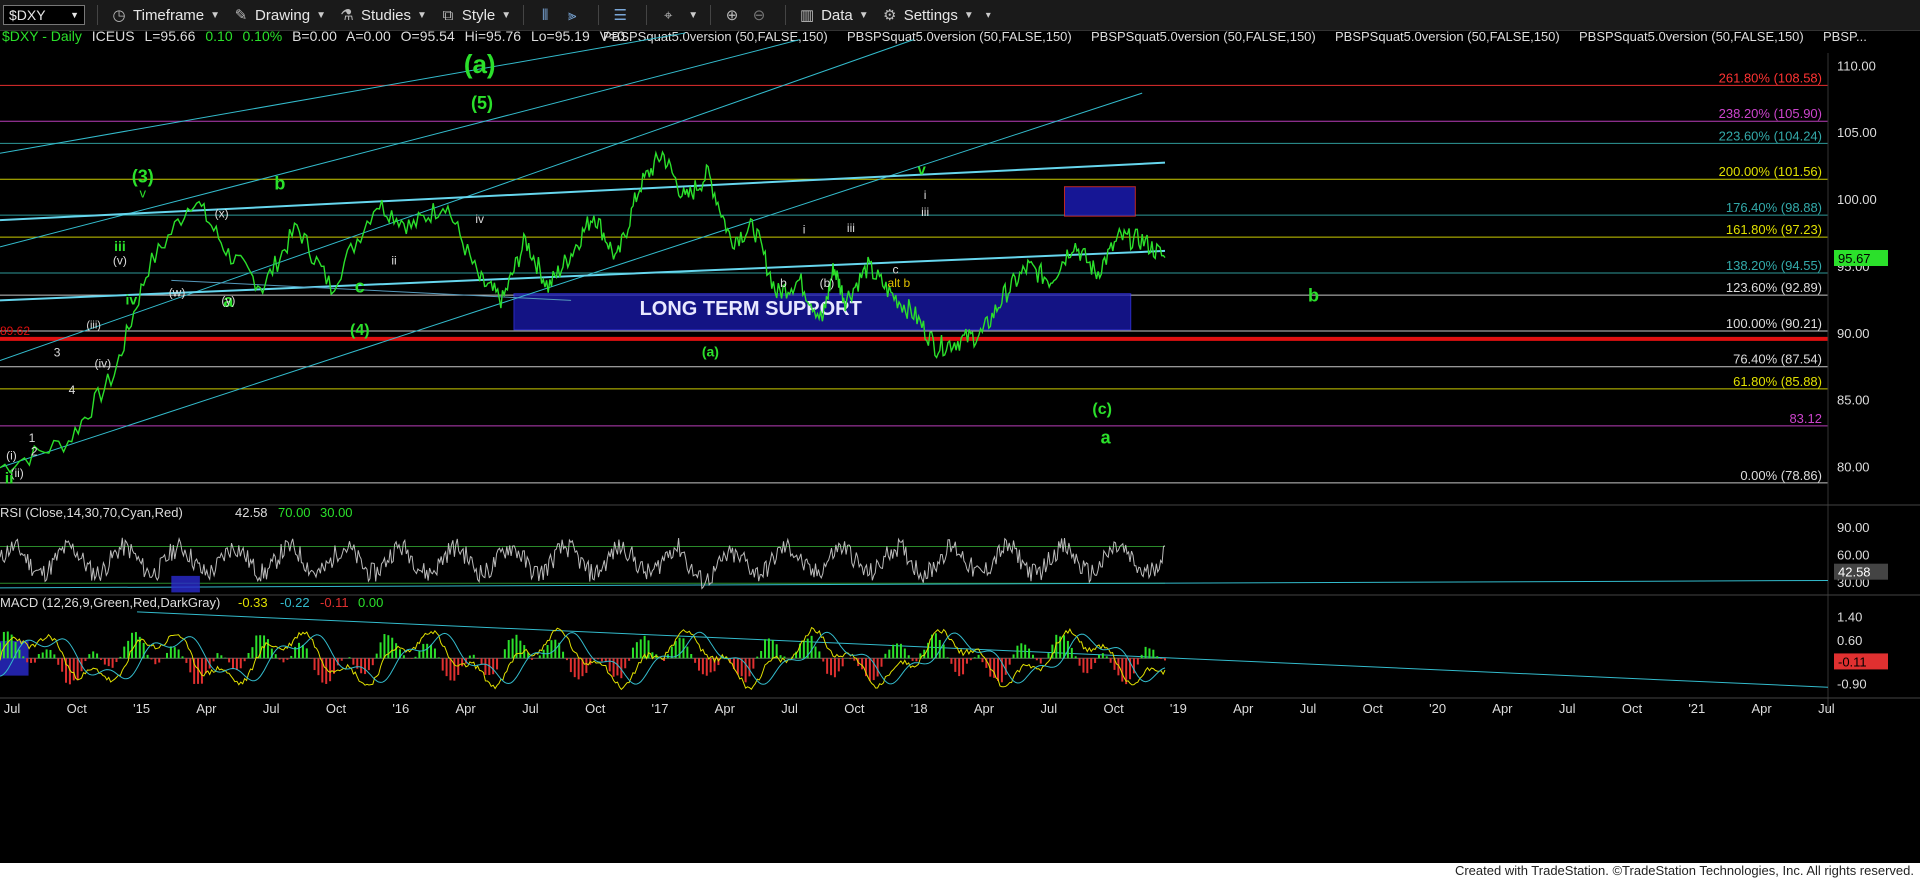  I want to click on fib-label: 100.00% (90.21), so click(1774, 323).